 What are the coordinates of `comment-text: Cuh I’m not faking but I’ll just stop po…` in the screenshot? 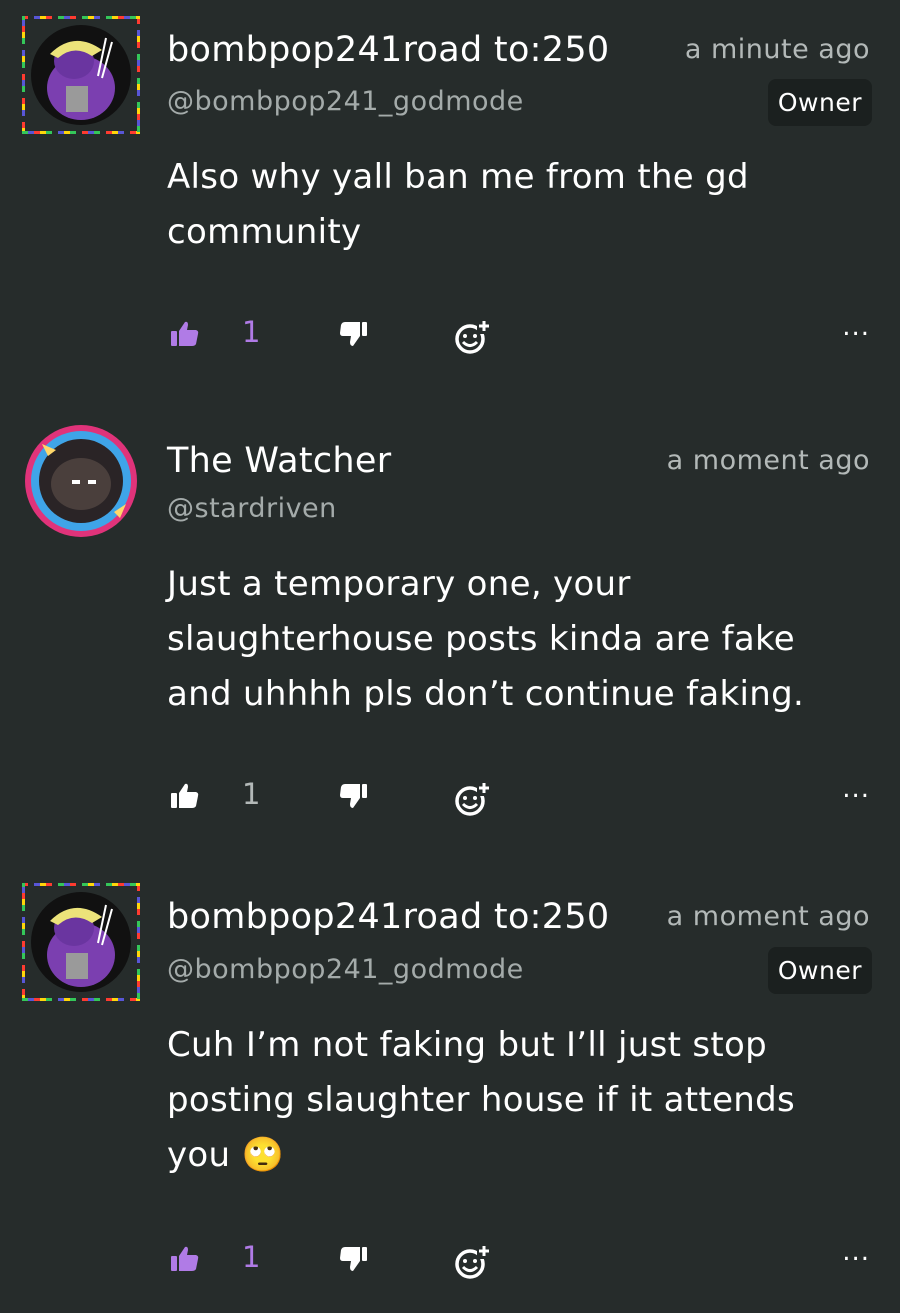 It's located at (512, 1100).